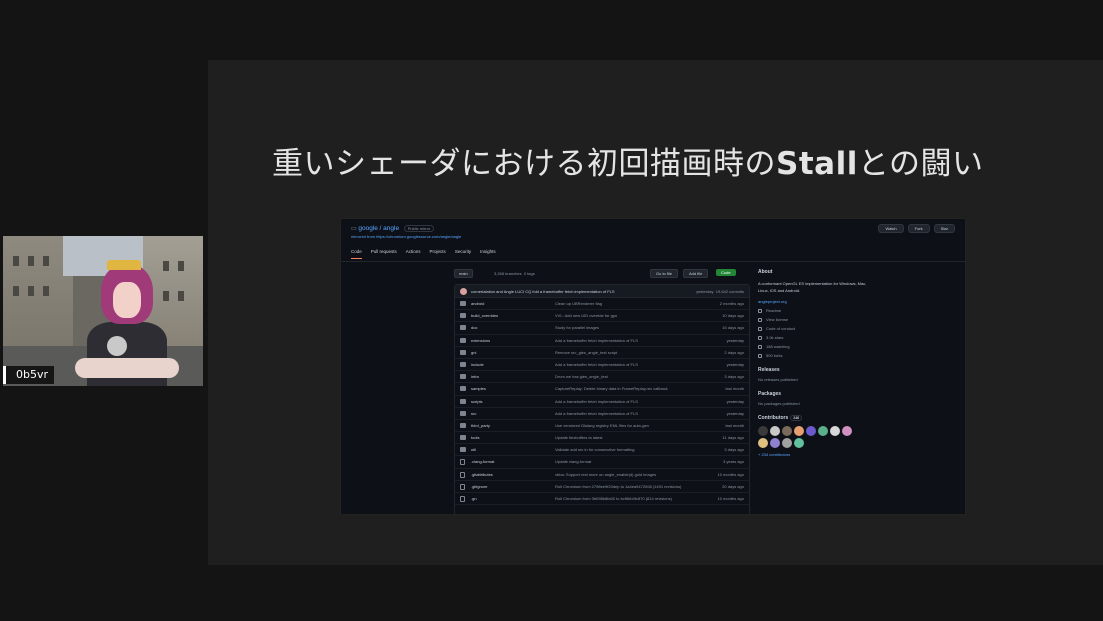 Image resolution: width=1103 pixels, height=621 pixels. Describe the element at coordinates (577, 327) in the screenshot. I see `file-commit-message: Study for parallel images` at that location.